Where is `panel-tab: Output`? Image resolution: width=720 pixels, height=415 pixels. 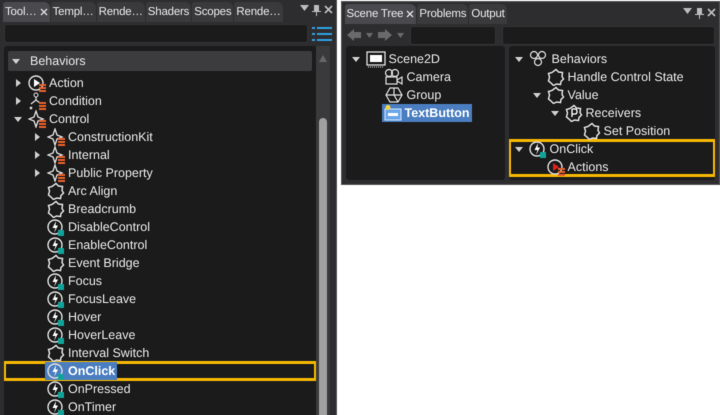
panel-tab: Output is located at coordinates (488, 14).